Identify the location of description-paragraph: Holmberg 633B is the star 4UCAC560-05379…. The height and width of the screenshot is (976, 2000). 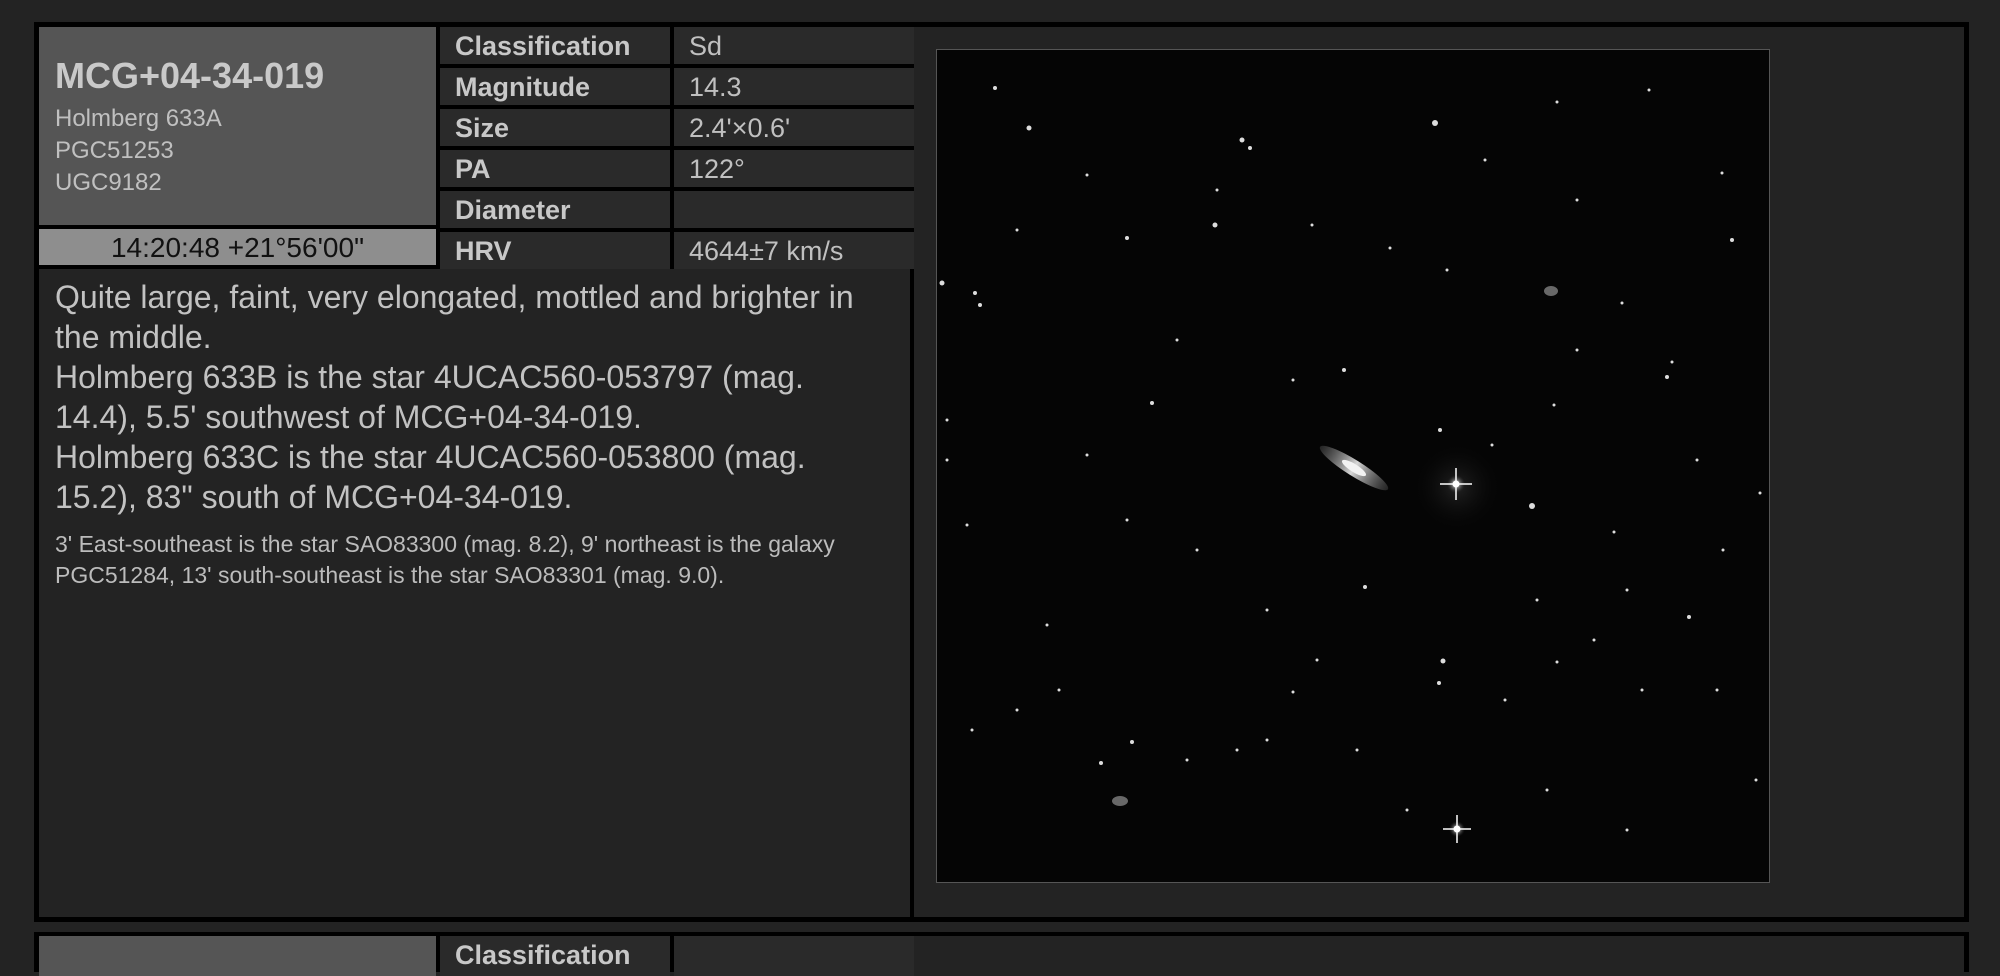
(429, 397).